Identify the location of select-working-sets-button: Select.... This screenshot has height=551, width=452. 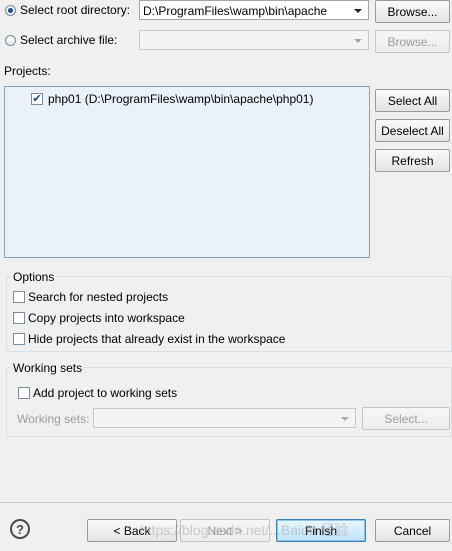
(406, 418).